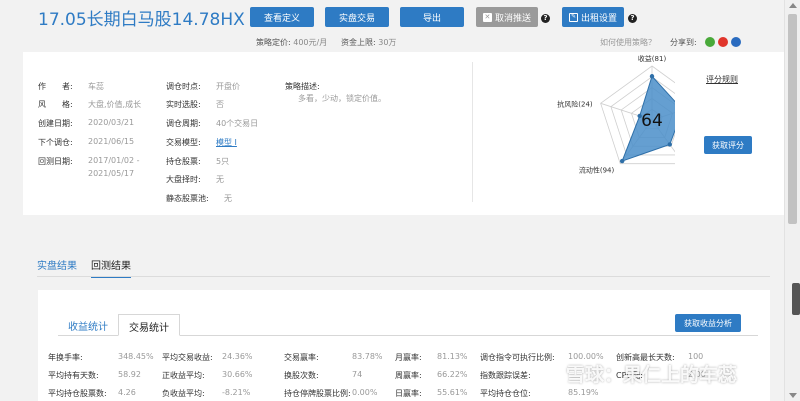 Image resolution: width=800 pixels, height=401 pixels. What do you see at coordinates (452, 392) in the screenshot?
I see `stat-value: 55.61%` at bounding box center [452, 392].